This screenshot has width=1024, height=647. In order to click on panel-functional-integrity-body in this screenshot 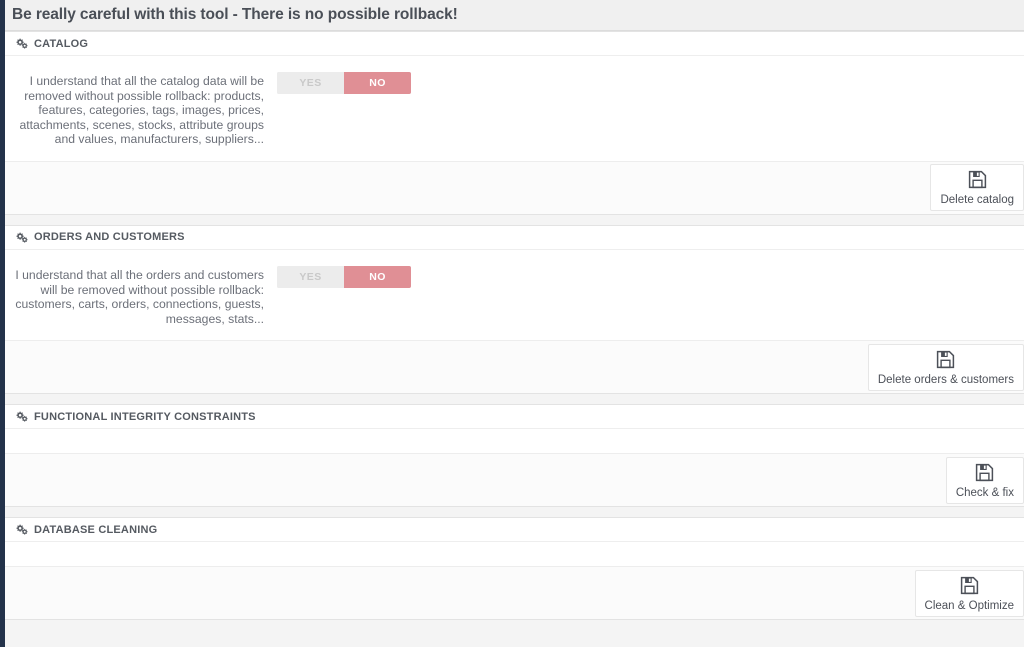, I will do `click(514, 441)`.